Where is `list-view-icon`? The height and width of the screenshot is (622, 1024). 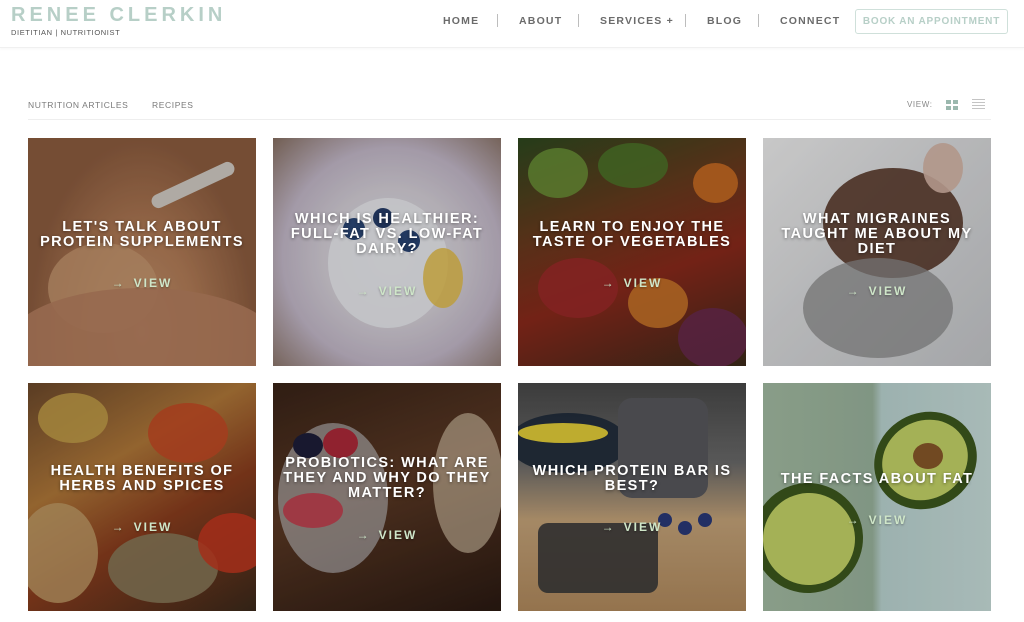
list-view-icon is located at coordinates (978, 104).